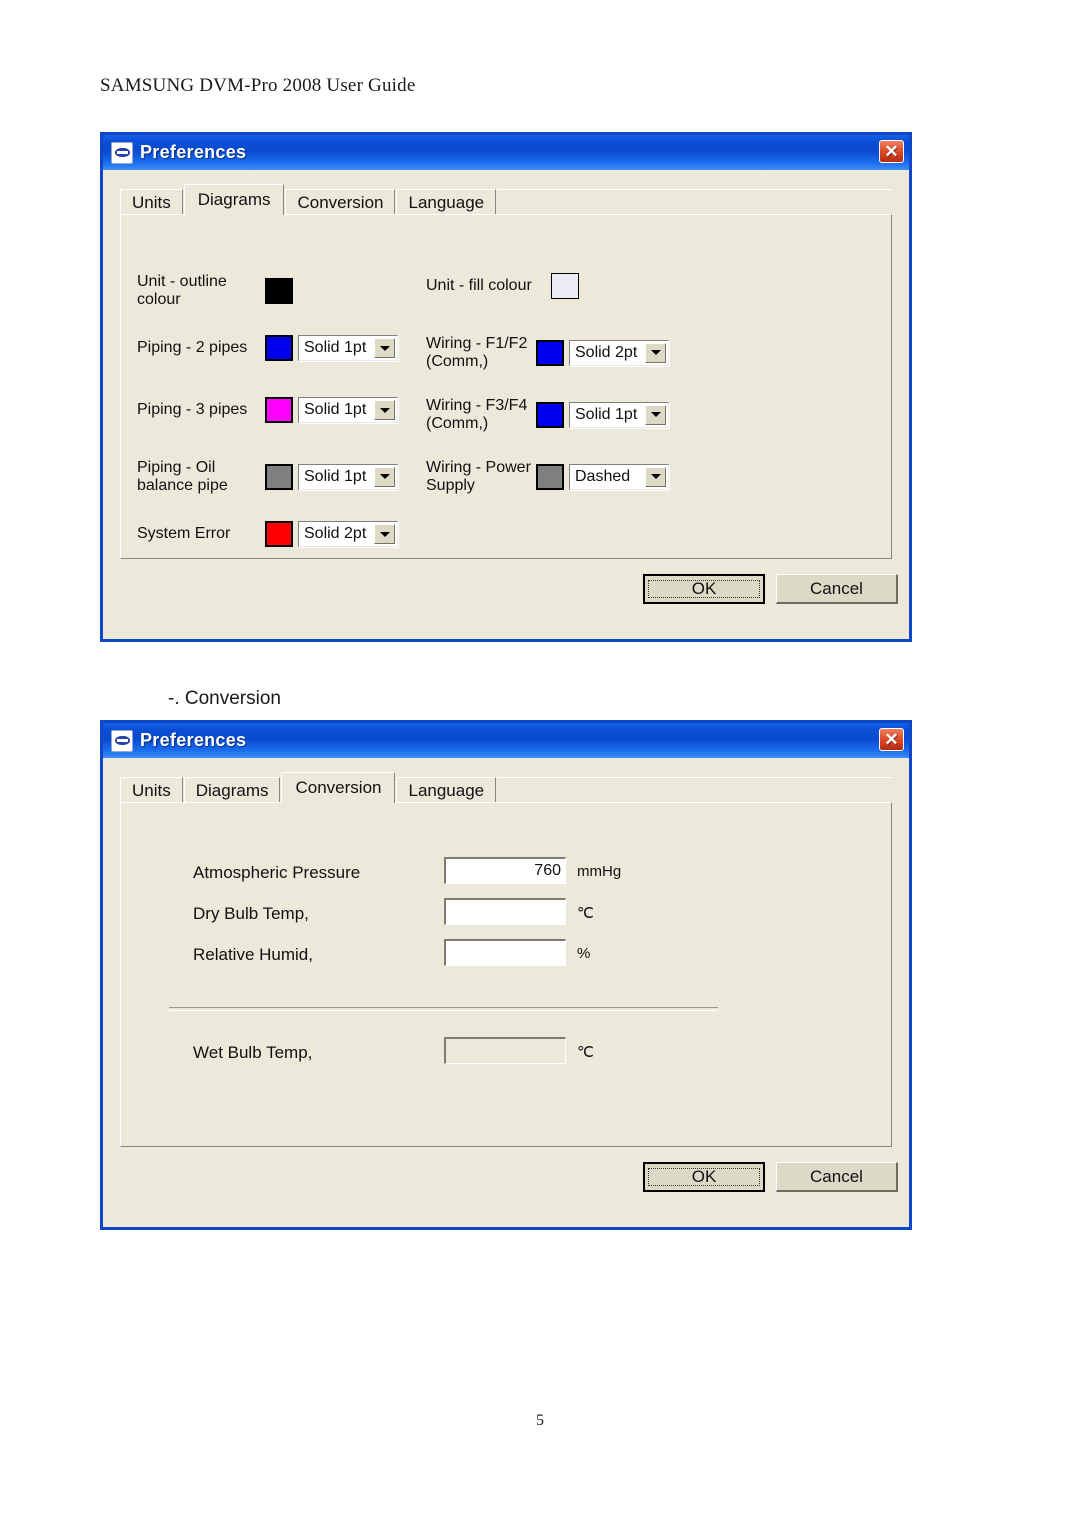  I want to click on wiring-power-colour-swatch, so click(550, 476).